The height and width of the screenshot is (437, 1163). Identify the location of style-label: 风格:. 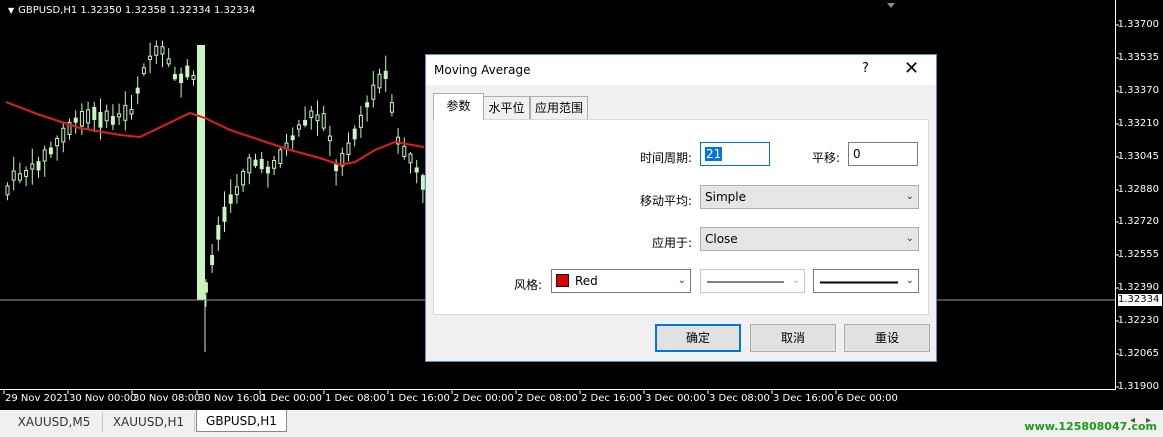
(527, 285).